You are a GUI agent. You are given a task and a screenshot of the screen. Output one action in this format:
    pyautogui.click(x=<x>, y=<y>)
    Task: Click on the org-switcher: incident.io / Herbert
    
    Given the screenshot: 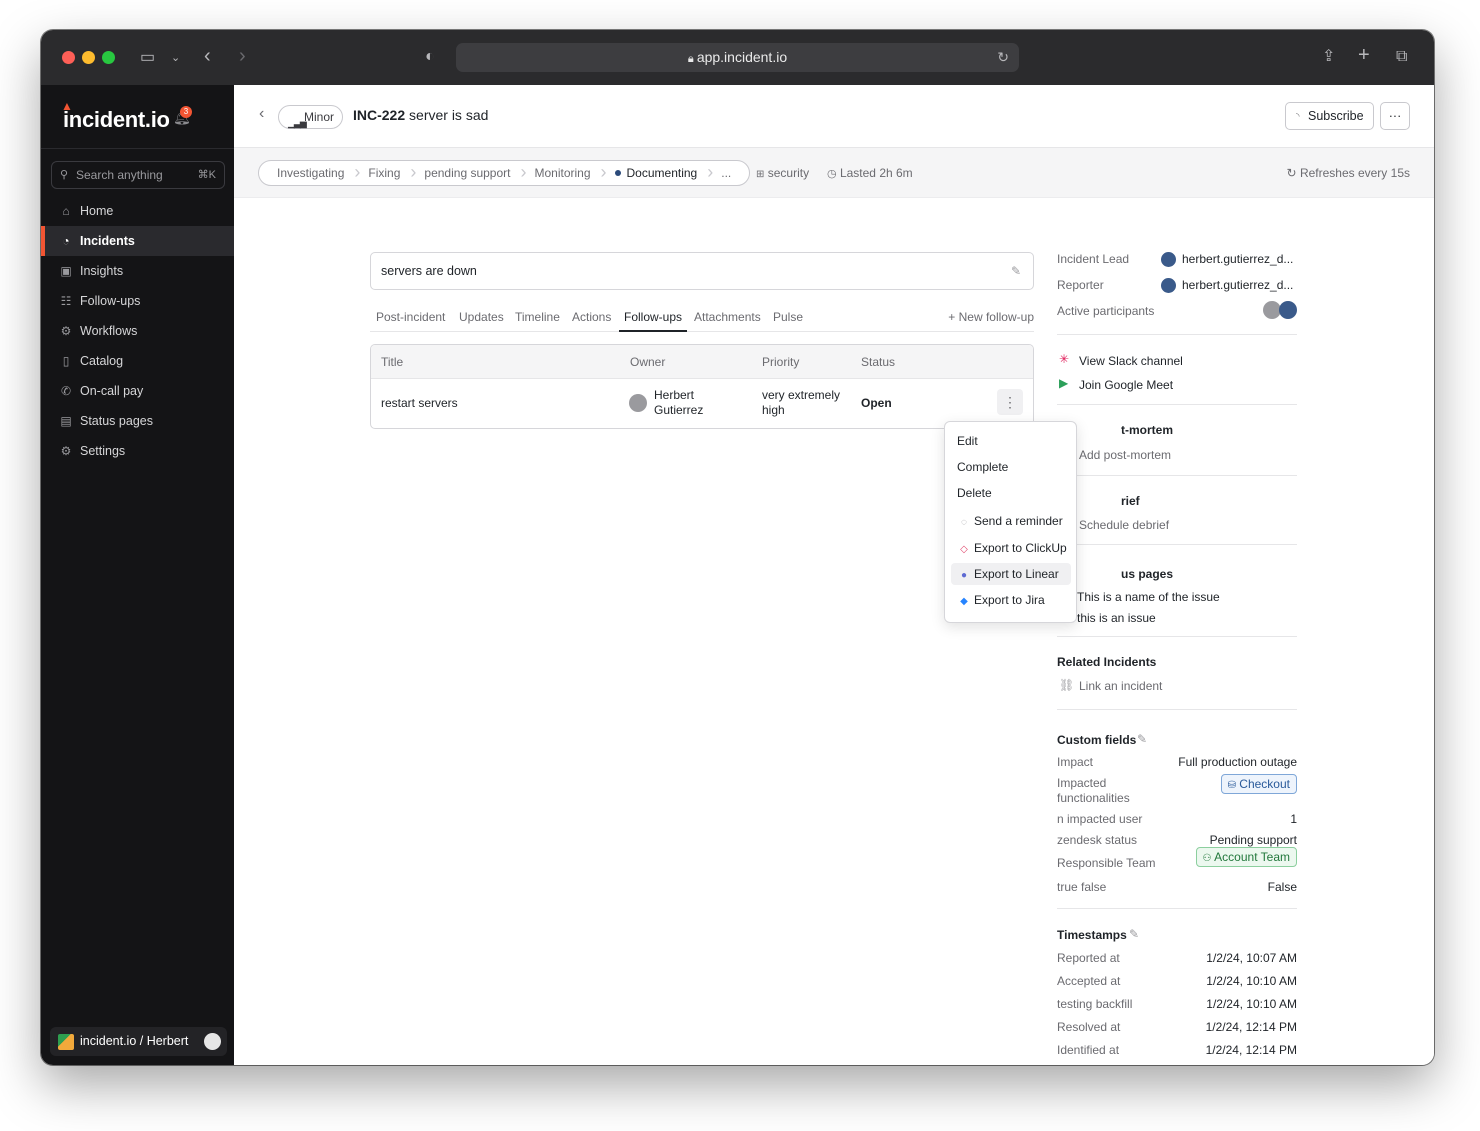 What is the action you would take?
    pyautogui.click(x=138, y=1041)
    